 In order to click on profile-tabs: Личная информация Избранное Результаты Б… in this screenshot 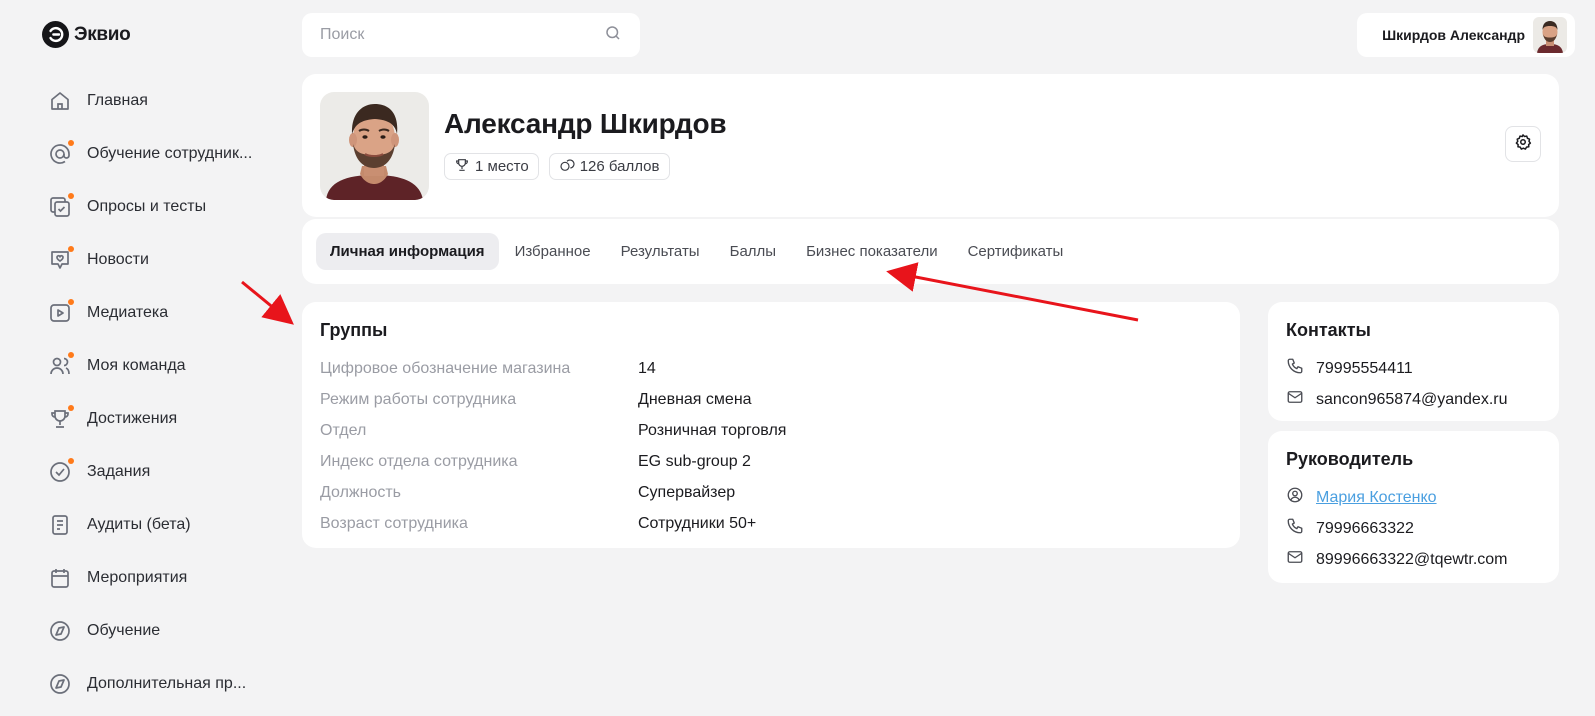, I will do `click(930, 251)`.